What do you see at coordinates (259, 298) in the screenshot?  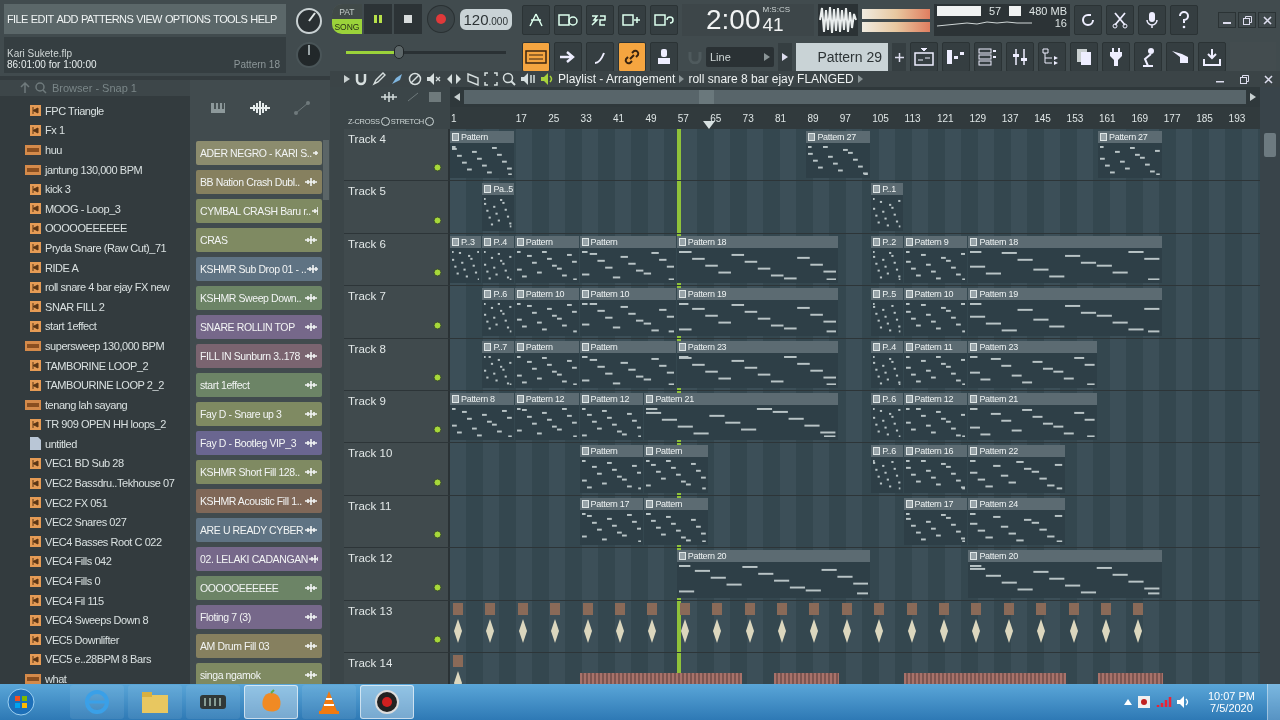 I see `channel-button: KSHMR Sweep Down..` at bounding box center [259, 298].